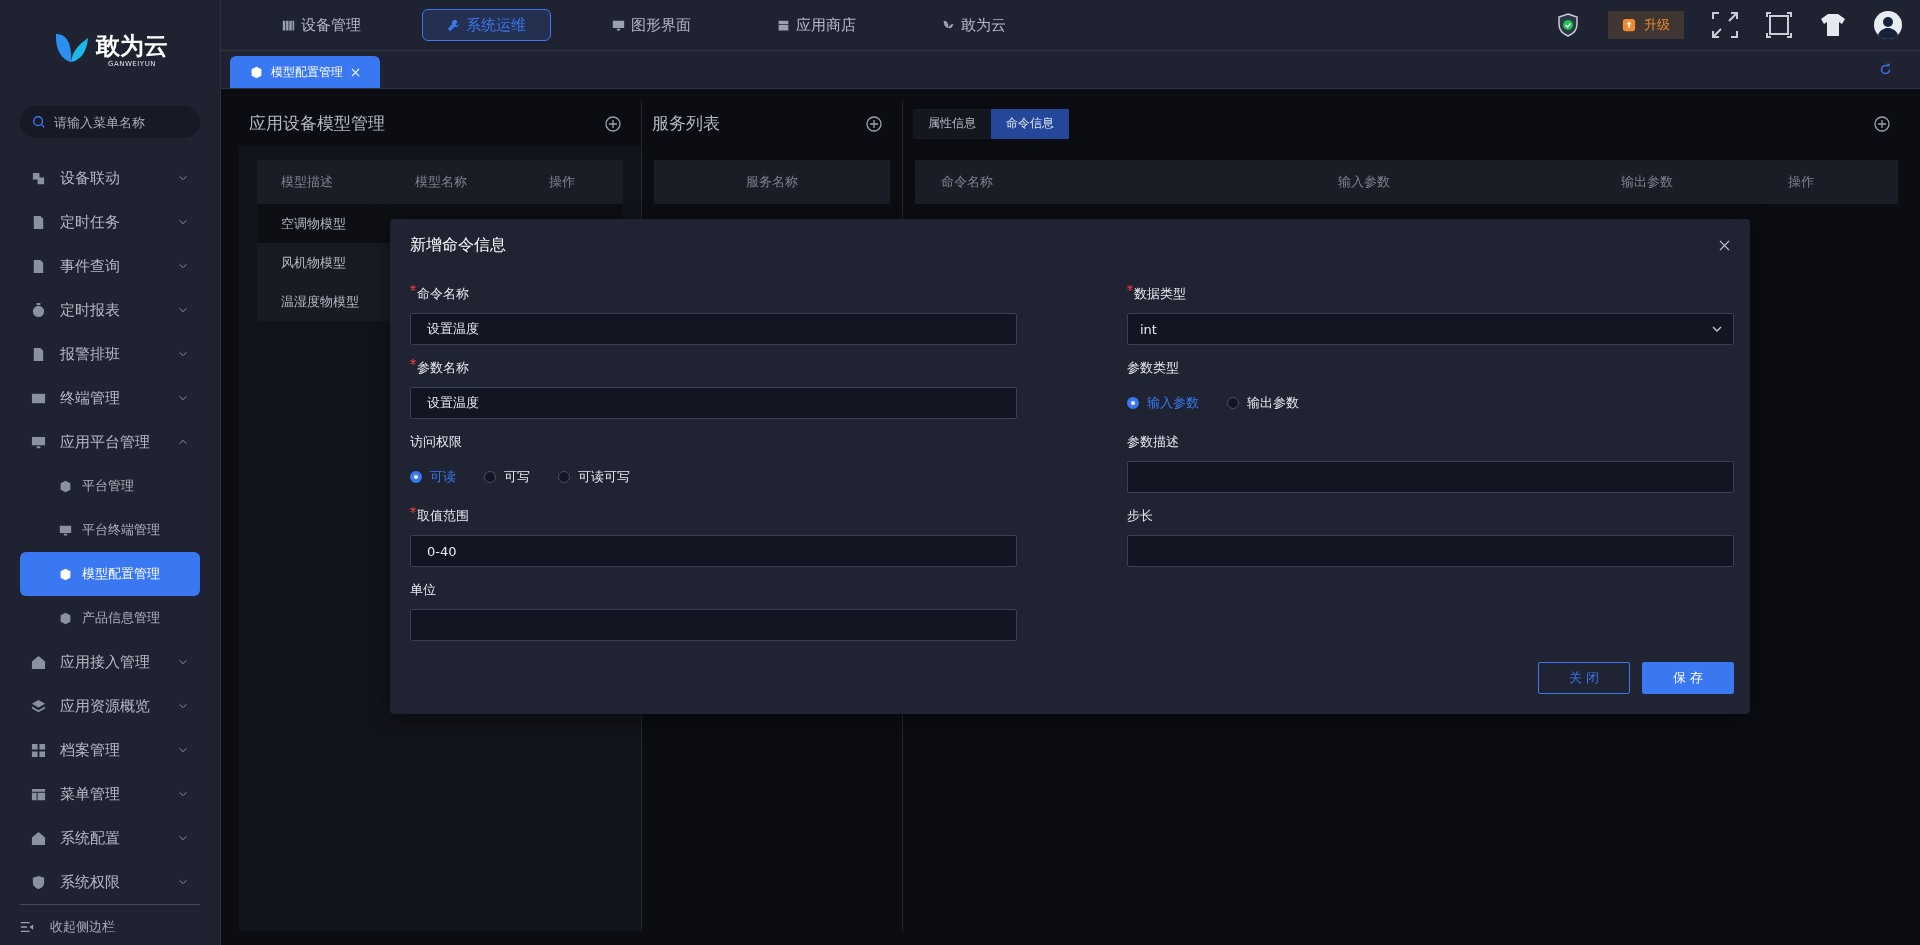 This screenshot has height=945, width=1920. I want to click on dialog-title: 新增命令信息, so click(458, 245).